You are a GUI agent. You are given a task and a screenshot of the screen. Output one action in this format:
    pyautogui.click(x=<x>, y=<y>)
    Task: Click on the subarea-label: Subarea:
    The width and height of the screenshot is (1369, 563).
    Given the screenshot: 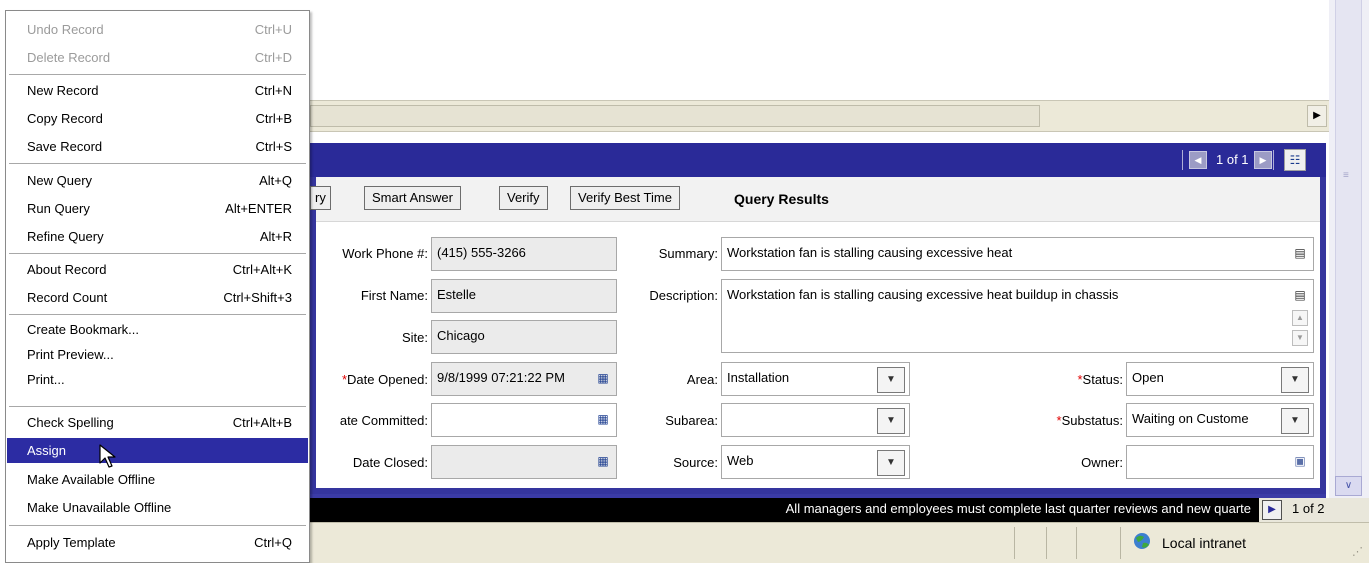 What is the action you would take?
    pyautogui.click(x=691, y=420)
    